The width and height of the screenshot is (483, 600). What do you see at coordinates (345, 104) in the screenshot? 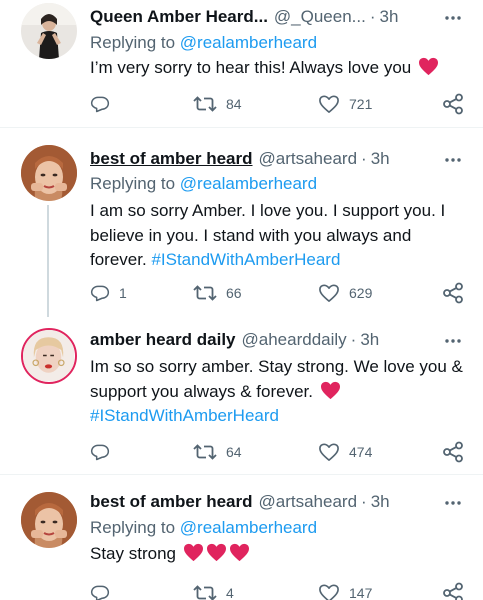
I see `like-button: 721` at bounding box center [345, 104].